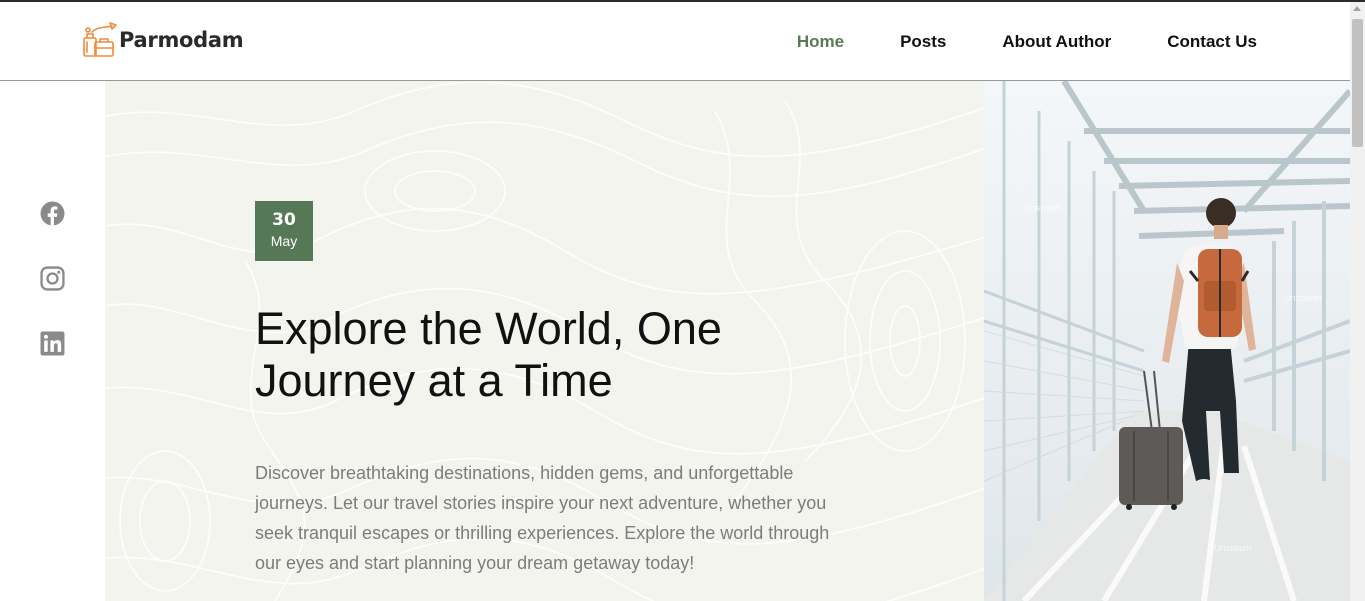 This screenshot has height=601, width=1365. Describe the element at coordinates (488, 354) in the screenshot. I see `hero-title: Explore the World, One Journey at a Time` at that location.